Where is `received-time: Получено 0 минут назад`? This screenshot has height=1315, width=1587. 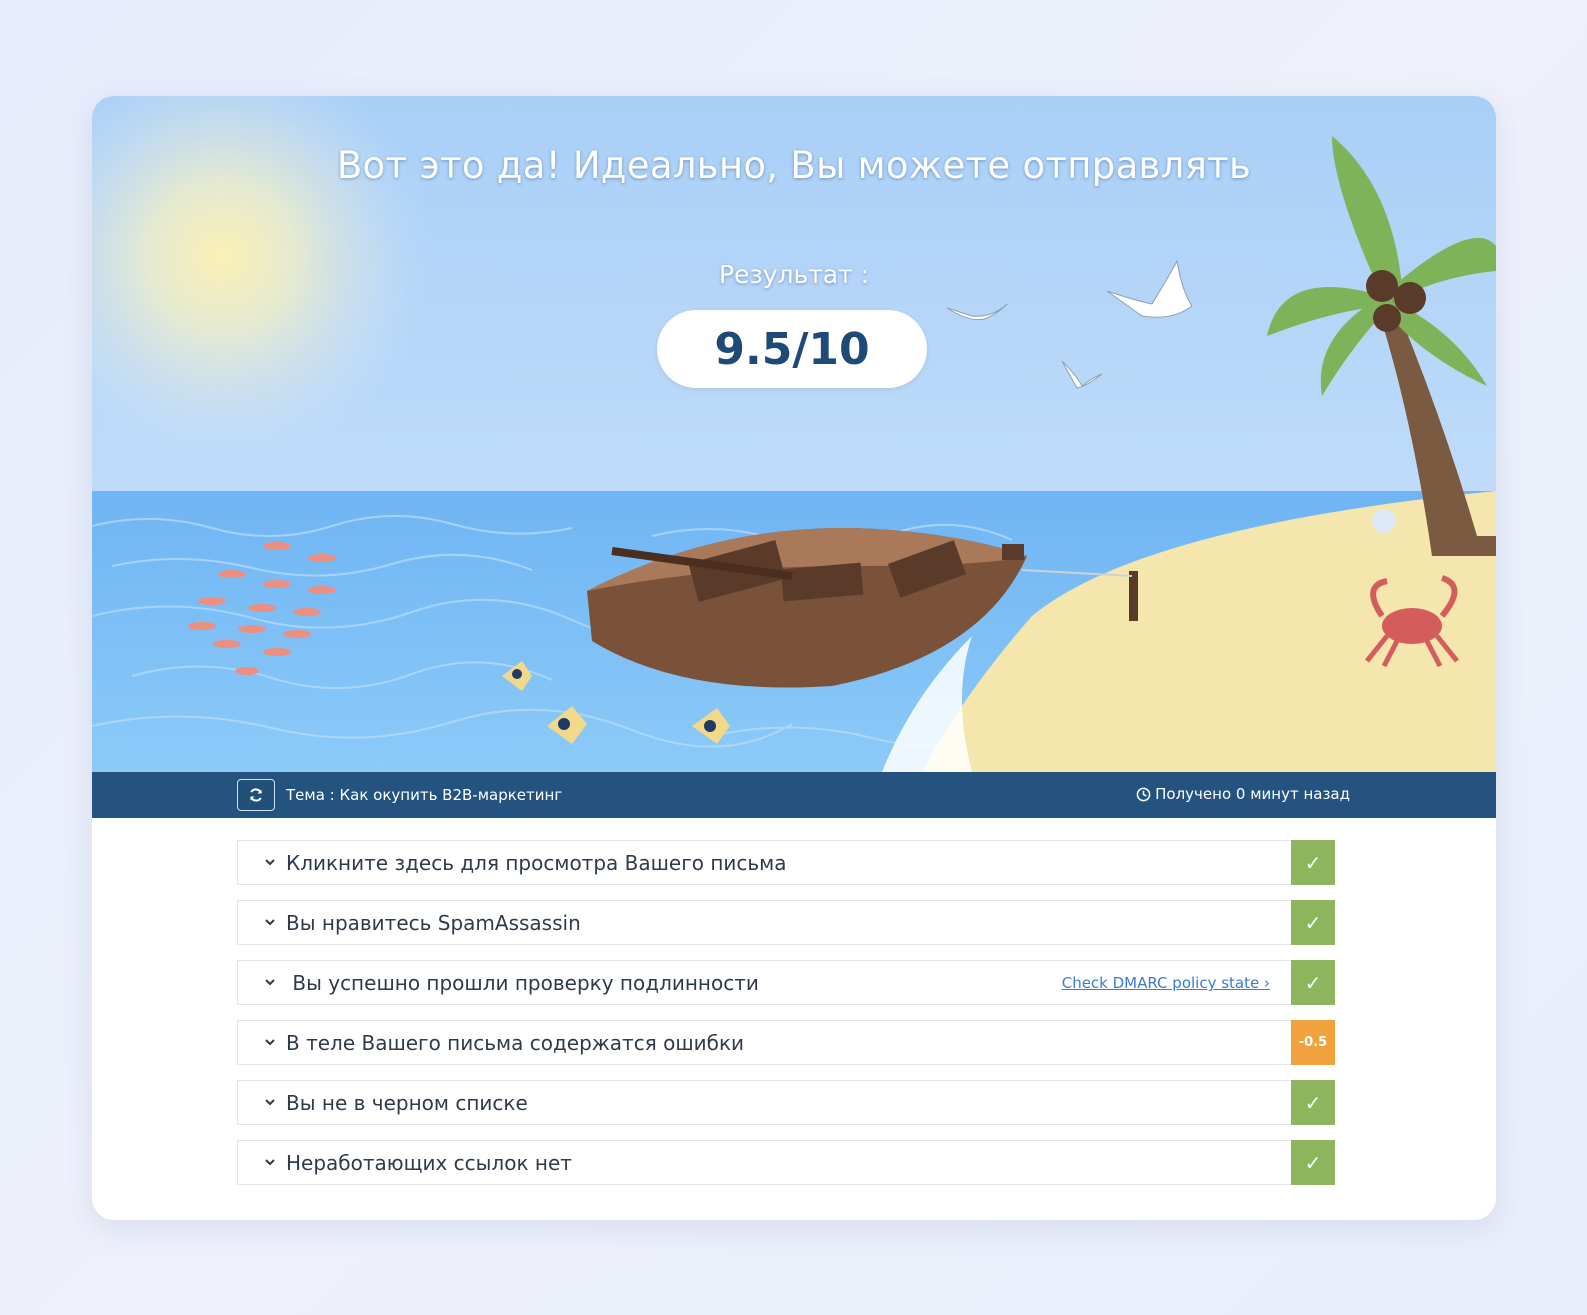 received-time: Получено 0 минут назад is located at coordinates (1243, 794).